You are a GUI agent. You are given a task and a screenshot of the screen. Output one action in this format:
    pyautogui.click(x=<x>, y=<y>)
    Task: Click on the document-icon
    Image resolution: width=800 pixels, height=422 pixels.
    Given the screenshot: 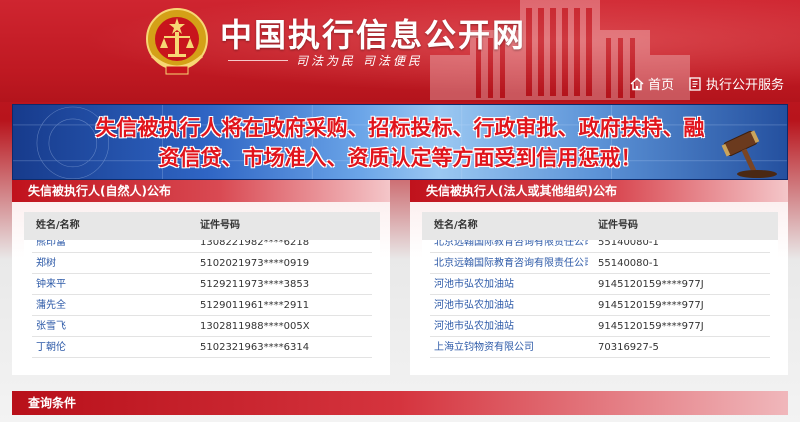 What is the action you would take?
    pyautogui.click(x=695, y=83)
    